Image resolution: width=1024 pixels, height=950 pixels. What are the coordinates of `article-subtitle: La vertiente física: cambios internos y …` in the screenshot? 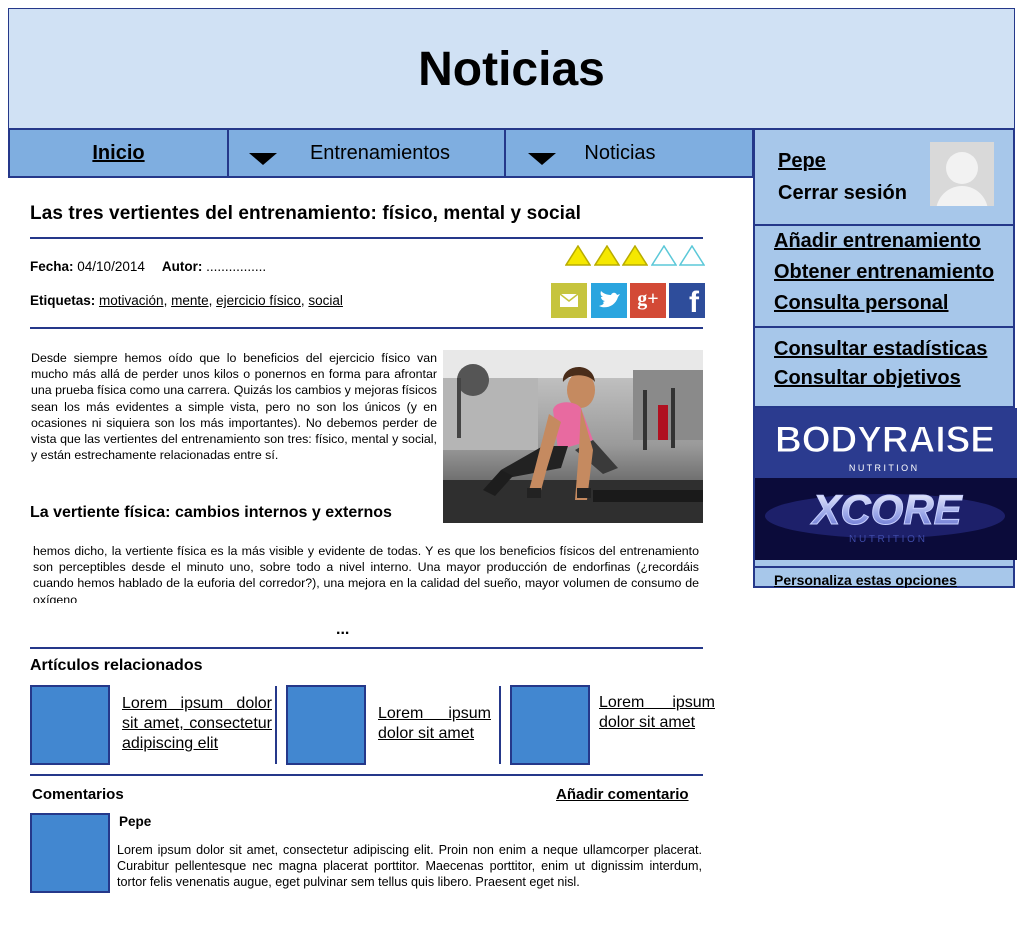 It's located at (211, 512).